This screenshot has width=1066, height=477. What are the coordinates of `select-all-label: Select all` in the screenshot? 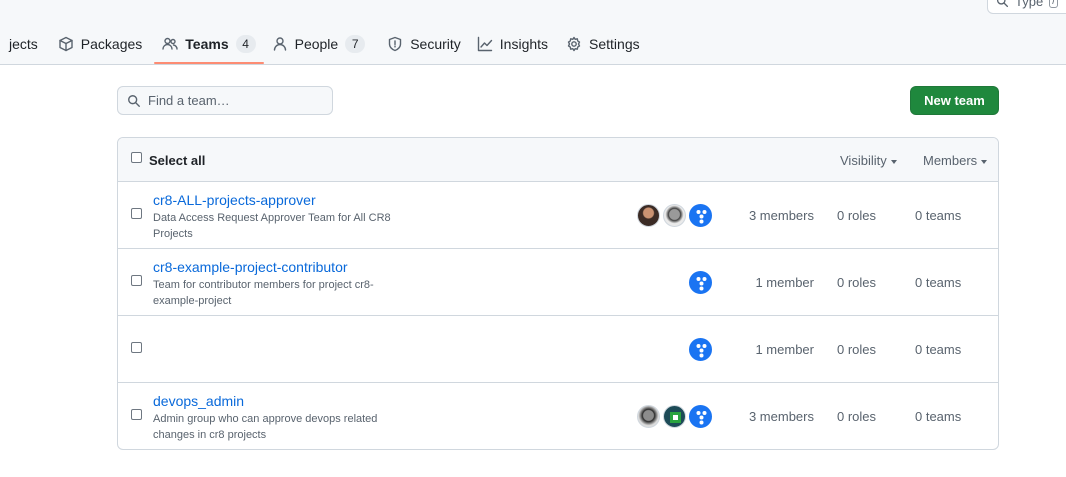 It's located at (177, 160).